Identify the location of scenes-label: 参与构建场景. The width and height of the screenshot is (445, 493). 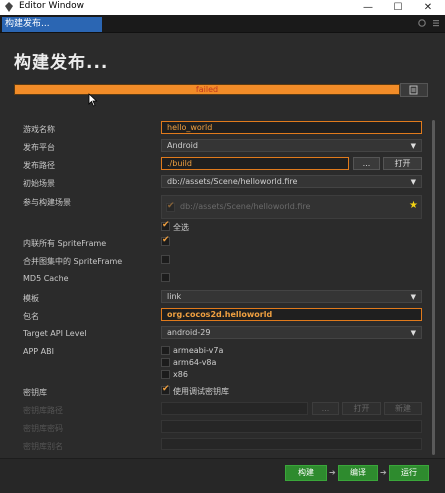
(47, 202).